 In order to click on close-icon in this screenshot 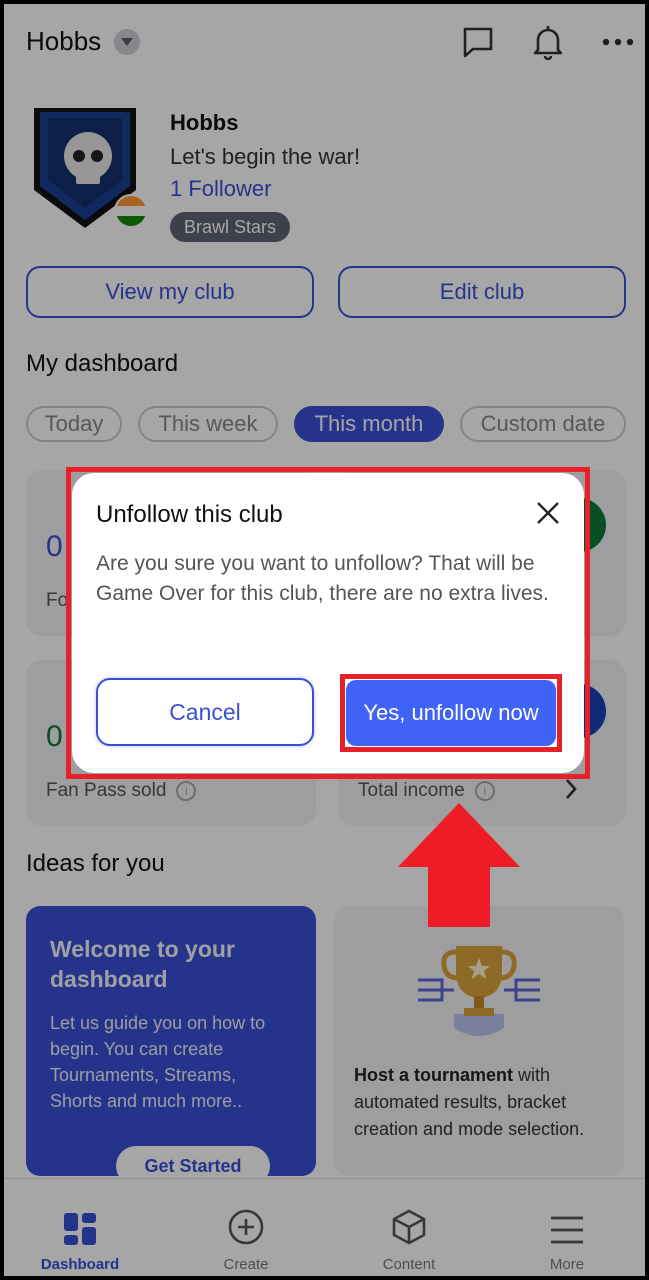, I will do `click(548, 513)`.